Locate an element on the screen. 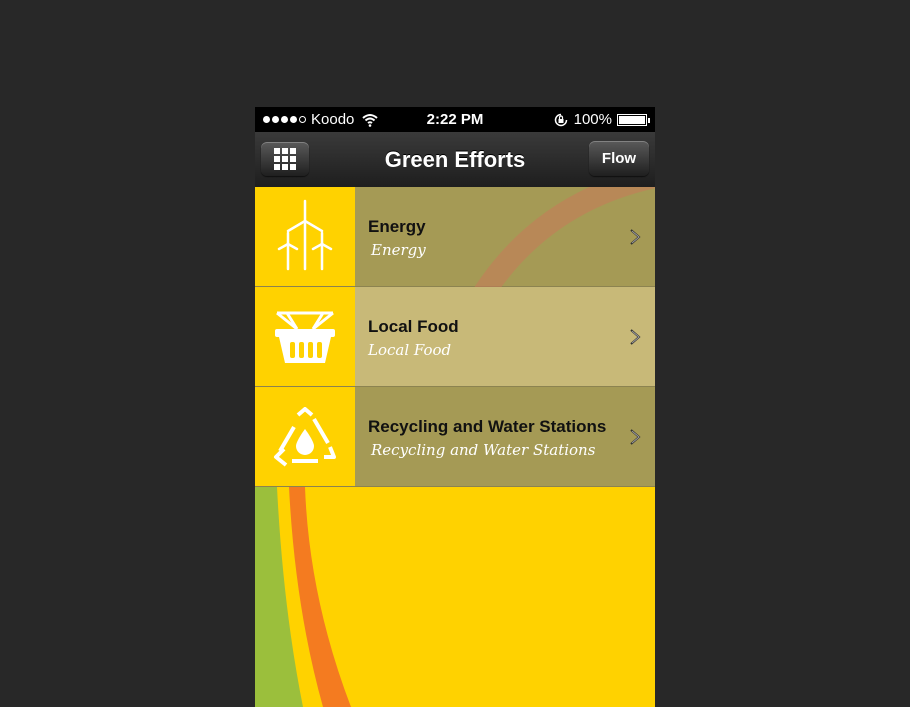 The height and width of the screenshot is (707, 910). list-item-local-food: Local Food Local Food is located at coordinates (455, 337).